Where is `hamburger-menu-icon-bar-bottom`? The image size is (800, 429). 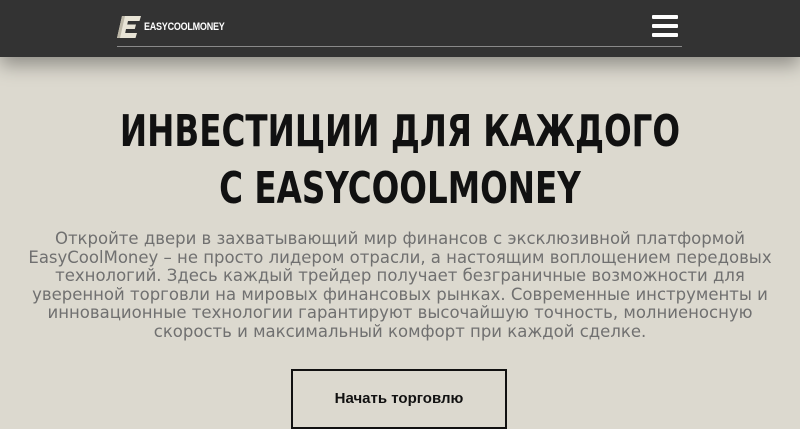
hamburger-menu-icon-bar-bottom is located at coordinates (665, 35).